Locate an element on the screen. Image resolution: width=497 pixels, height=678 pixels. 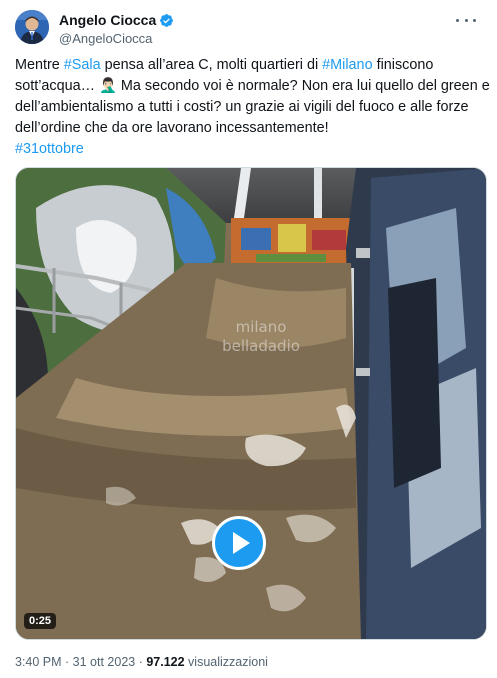
text-segment: pensa all’area C, molti quartieri di is located at coordinates (211, 65).